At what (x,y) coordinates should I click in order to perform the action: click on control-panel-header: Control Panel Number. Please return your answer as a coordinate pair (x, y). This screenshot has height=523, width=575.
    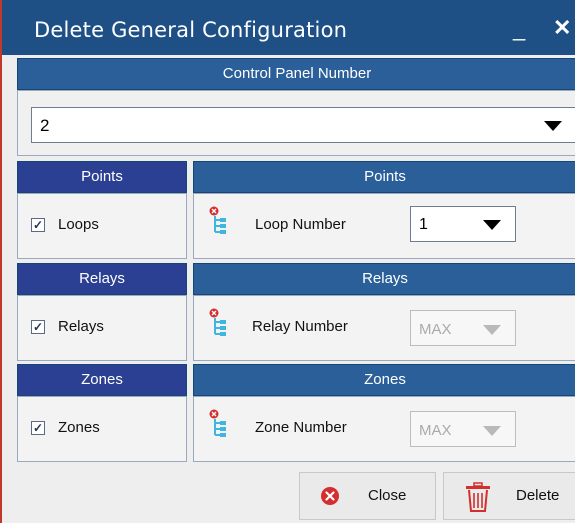
    Looking at the image, I should click on (296, 74).